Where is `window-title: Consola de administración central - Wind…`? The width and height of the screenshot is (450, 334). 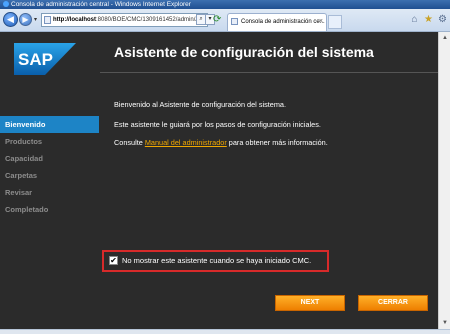 window-title: Consola de administración central - Wind… is located at coordinates (101, 4).